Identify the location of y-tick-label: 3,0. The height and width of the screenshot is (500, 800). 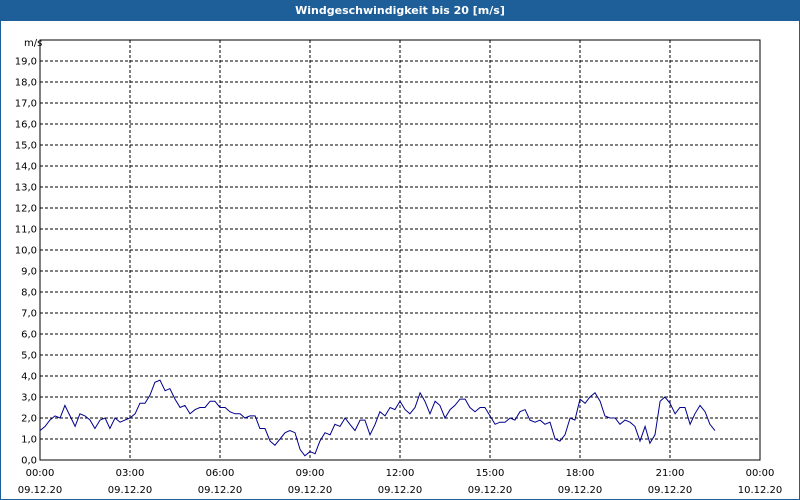
(29, 398).